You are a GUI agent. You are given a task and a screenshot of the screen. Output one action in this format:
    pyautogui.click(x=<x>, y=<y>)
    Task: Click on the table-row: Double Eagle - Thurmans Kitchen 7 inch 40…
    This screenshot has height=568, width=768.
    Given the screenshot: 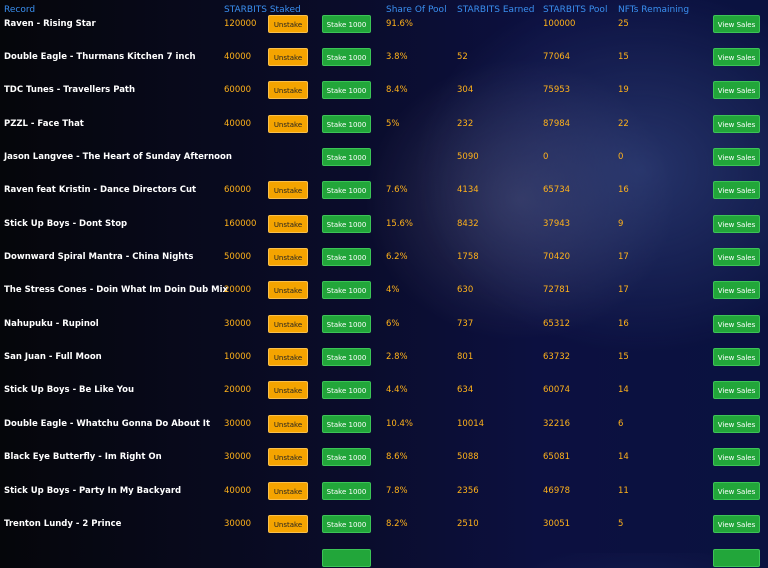 What is the action you would take?
    pyautogui.click(x=384, y=57)
    